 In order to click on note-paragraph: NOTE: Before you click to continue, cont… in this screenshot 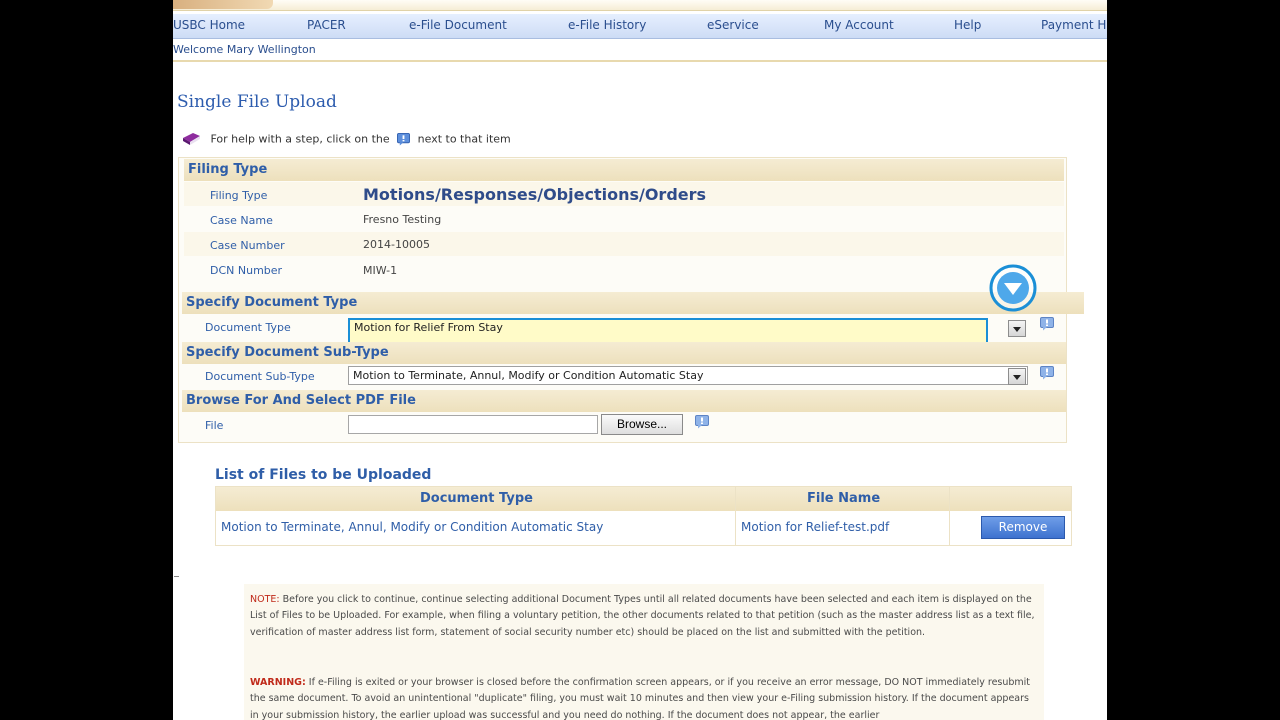, I will do `click(643, 616)`.